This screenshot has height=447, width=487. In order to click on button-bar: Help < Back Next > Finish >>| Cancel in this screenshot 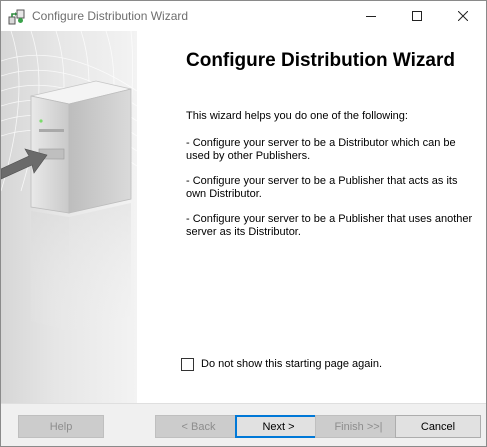, I will do `click(243, 424)`.